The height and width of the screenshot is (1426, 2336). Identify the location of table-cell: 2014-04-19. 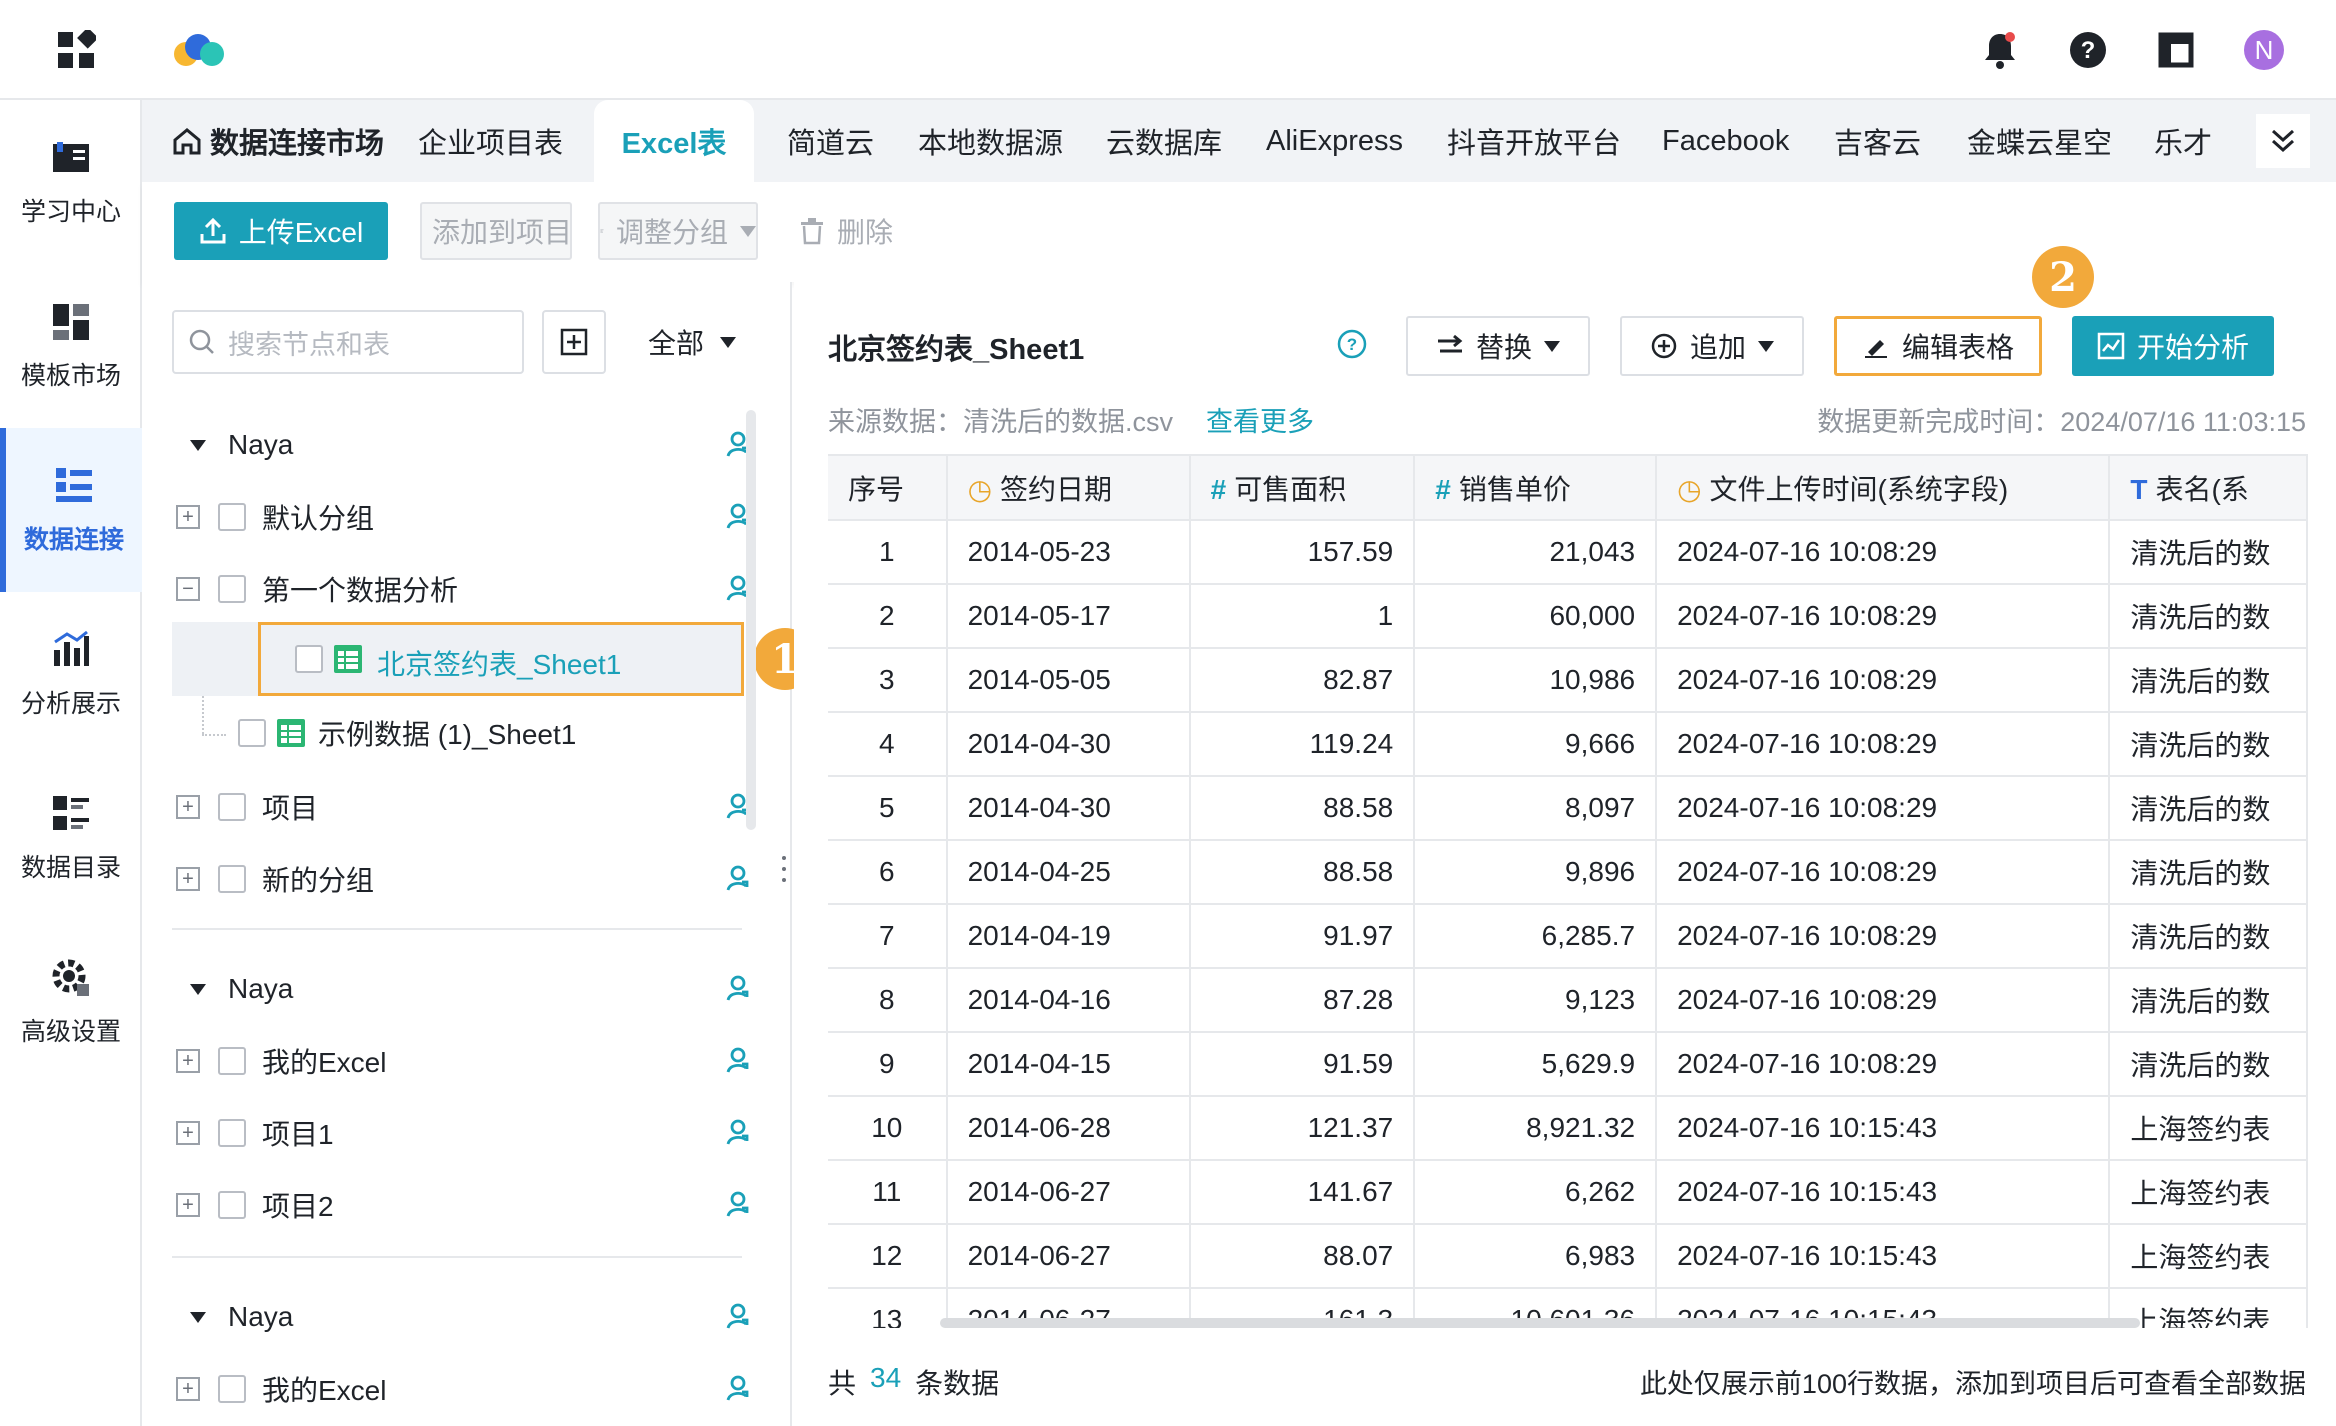
(1068, 936).